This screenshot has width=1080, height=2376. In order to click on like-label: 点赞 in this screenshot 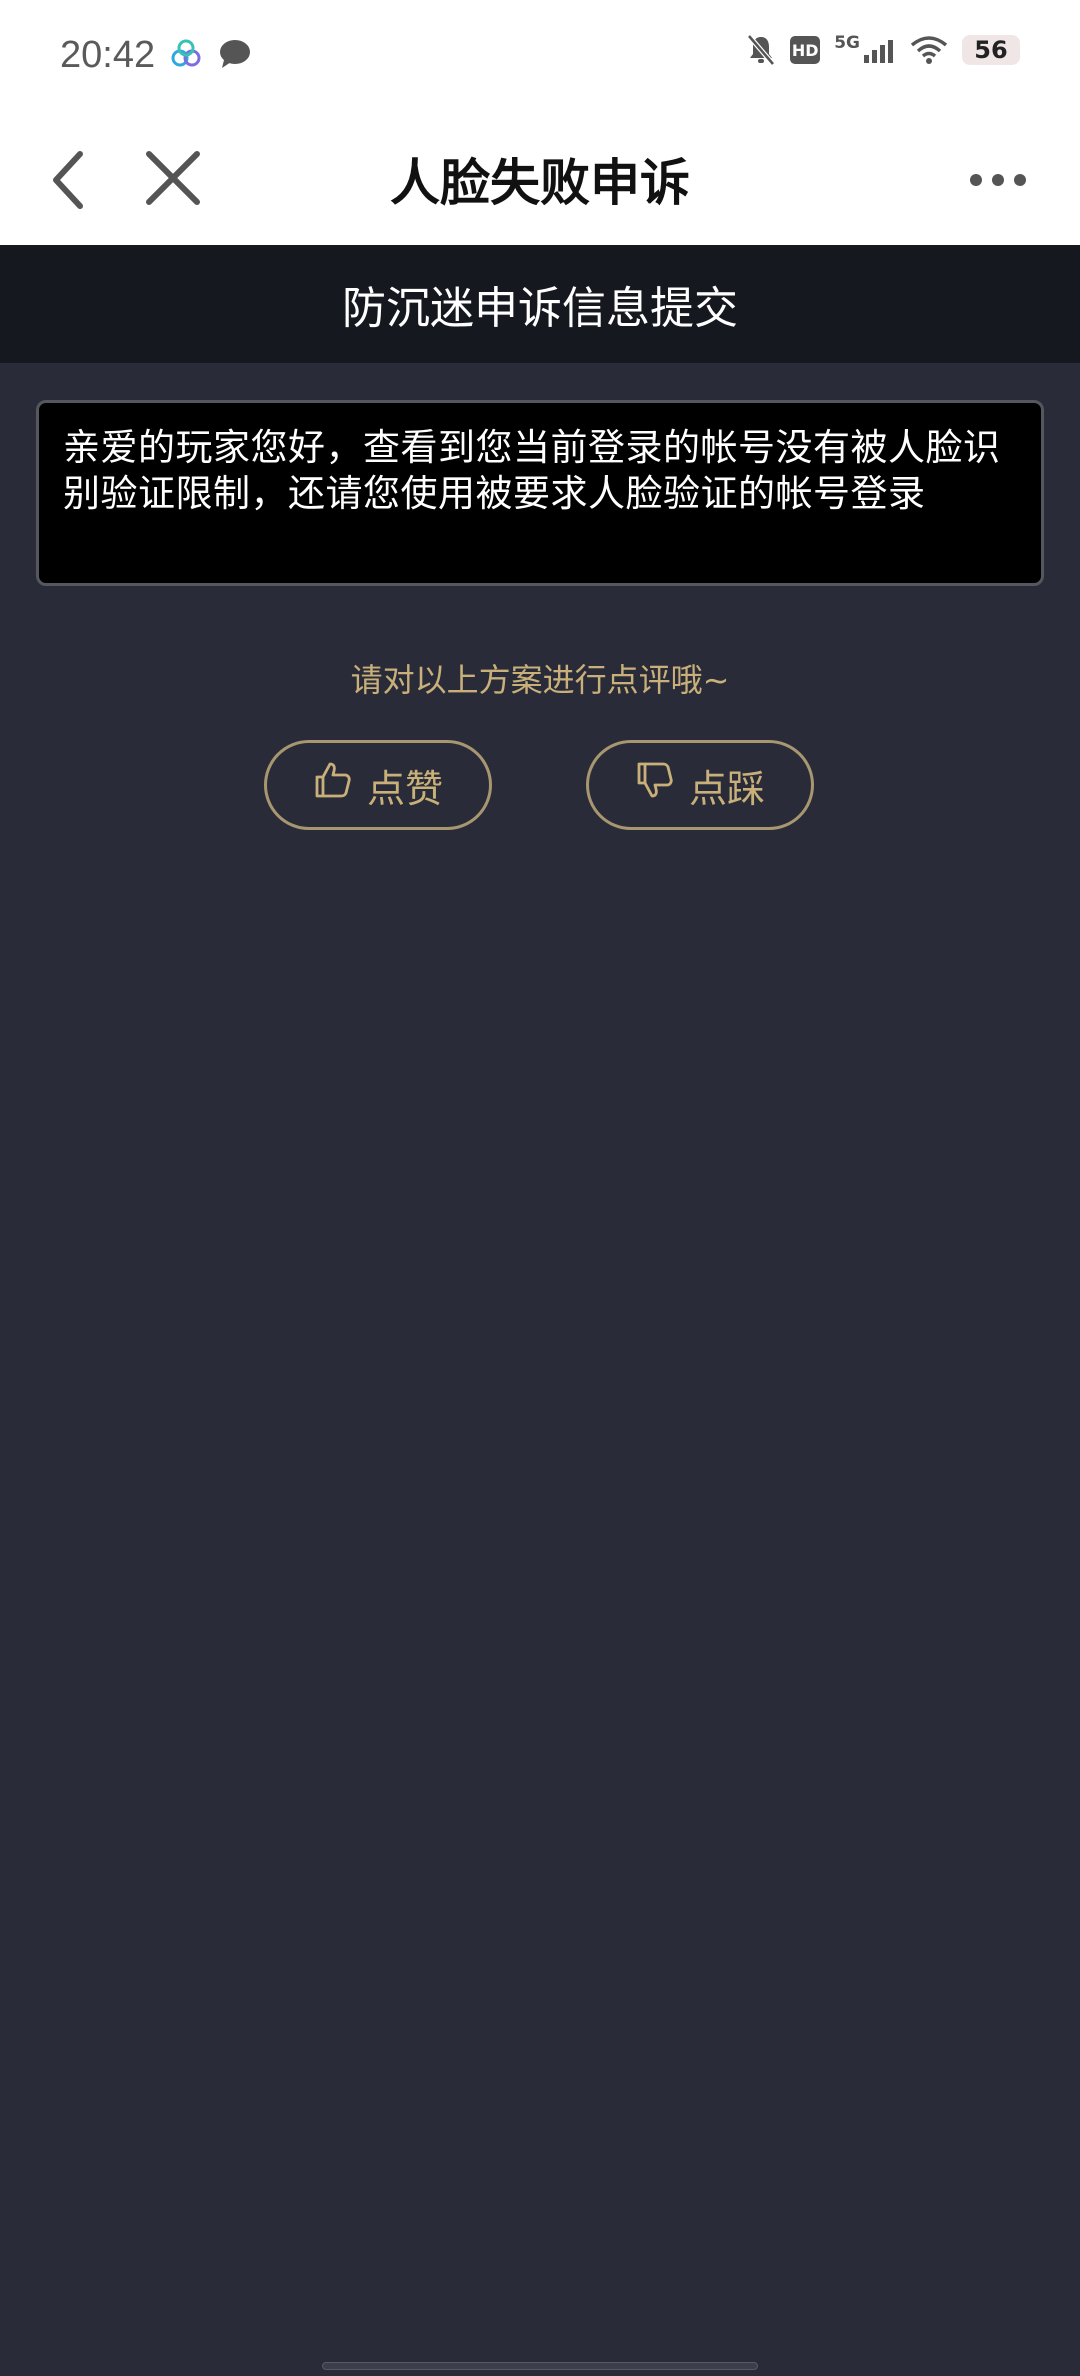, I will do `click(404, 789)`.